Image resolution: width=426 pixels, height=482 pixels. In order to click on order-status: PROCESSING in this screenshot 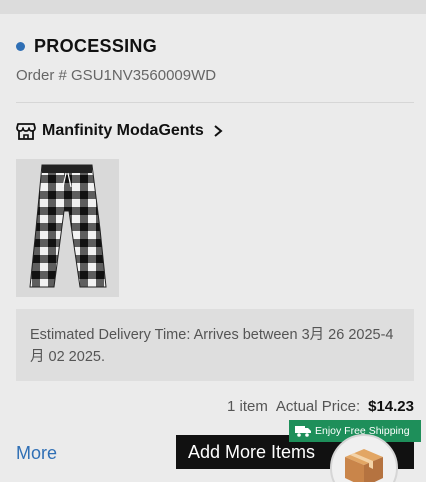, I will do `click(86, 46)`.